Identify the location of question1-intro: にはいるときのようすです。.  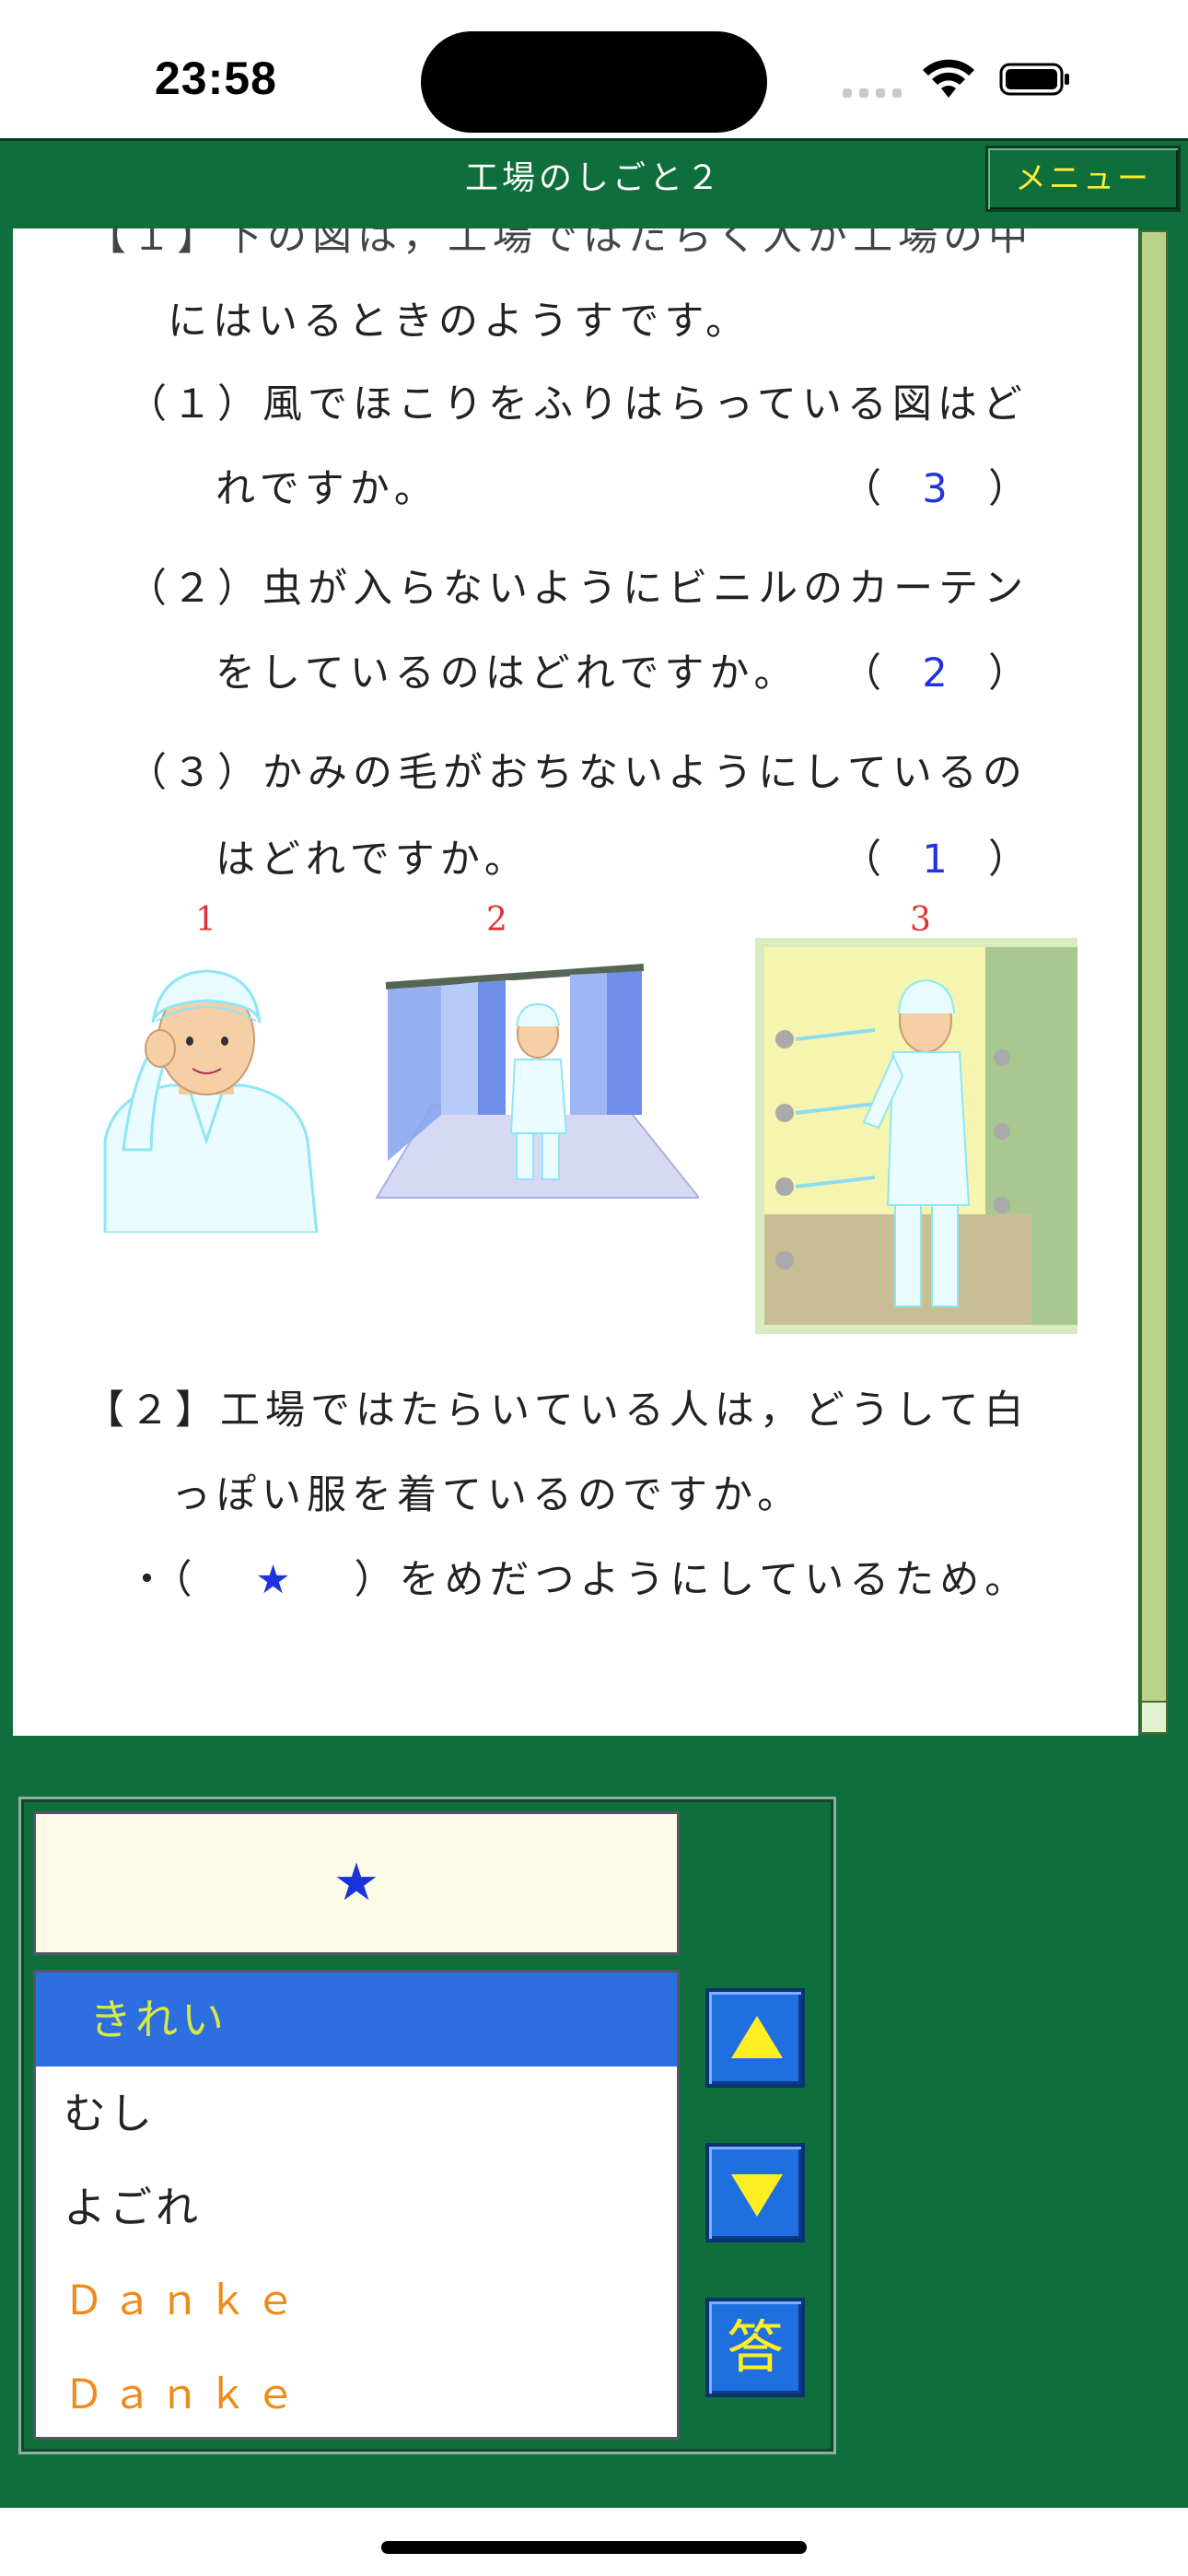
(459, 322).